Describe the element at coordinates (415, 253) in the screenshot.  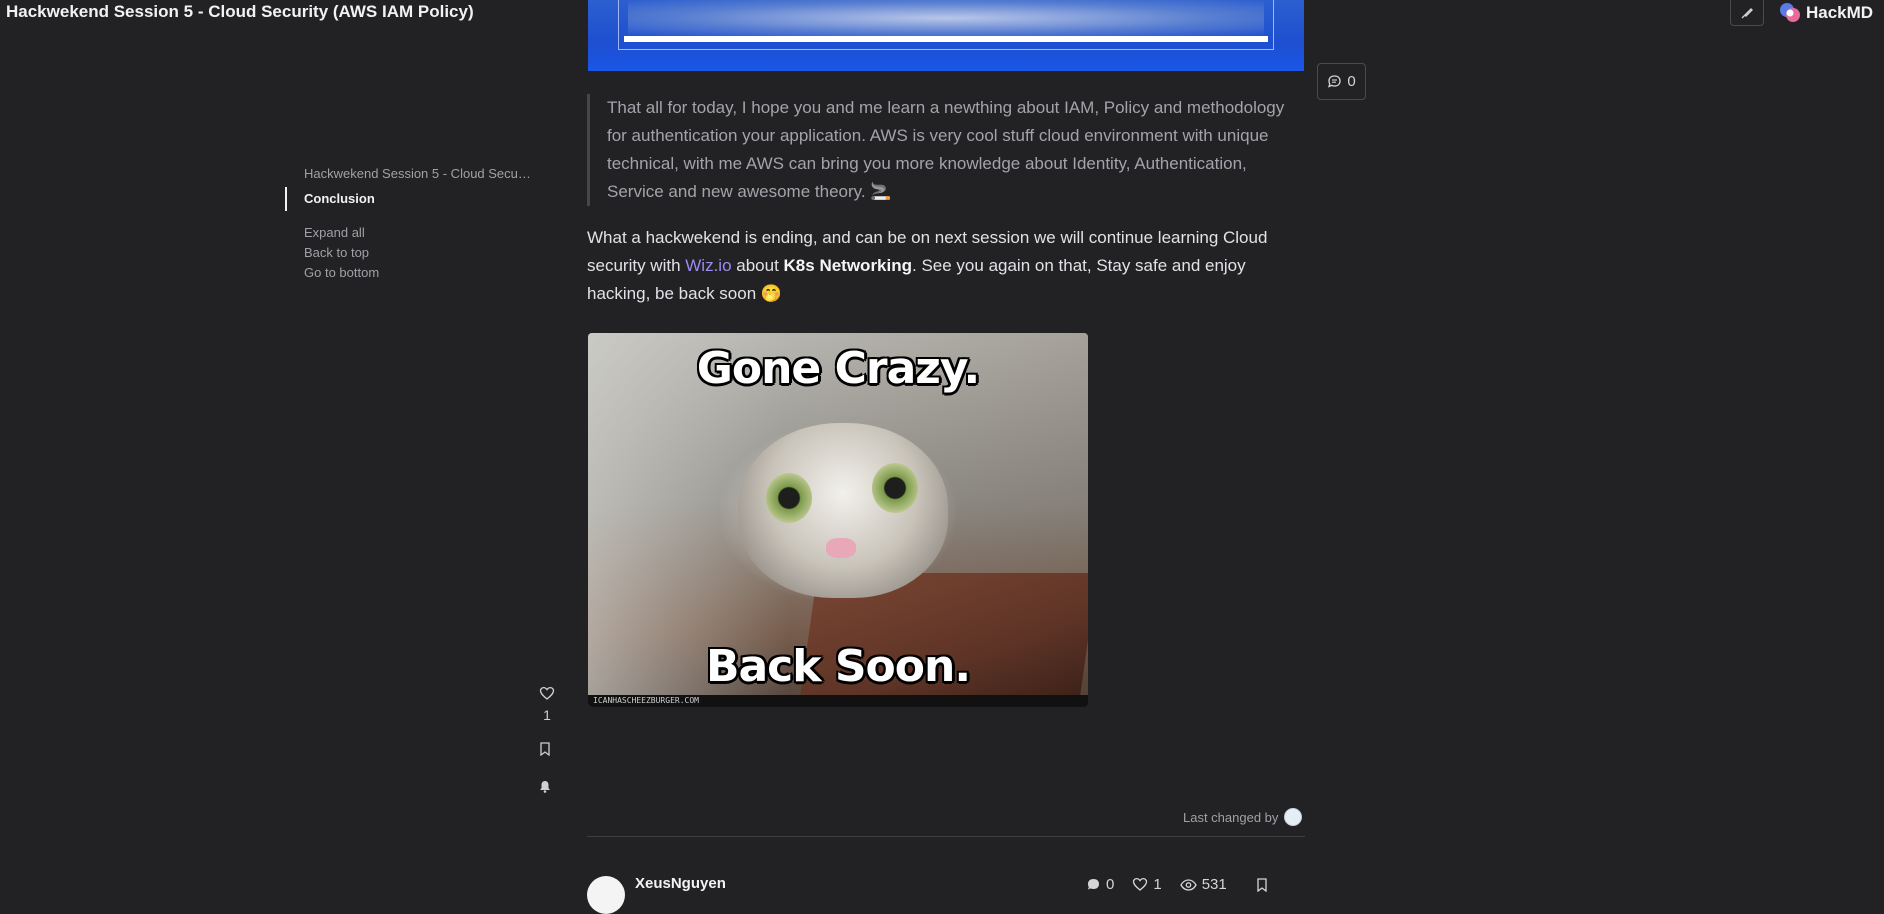
I see `back-to-top-link: Back to top` at that location.